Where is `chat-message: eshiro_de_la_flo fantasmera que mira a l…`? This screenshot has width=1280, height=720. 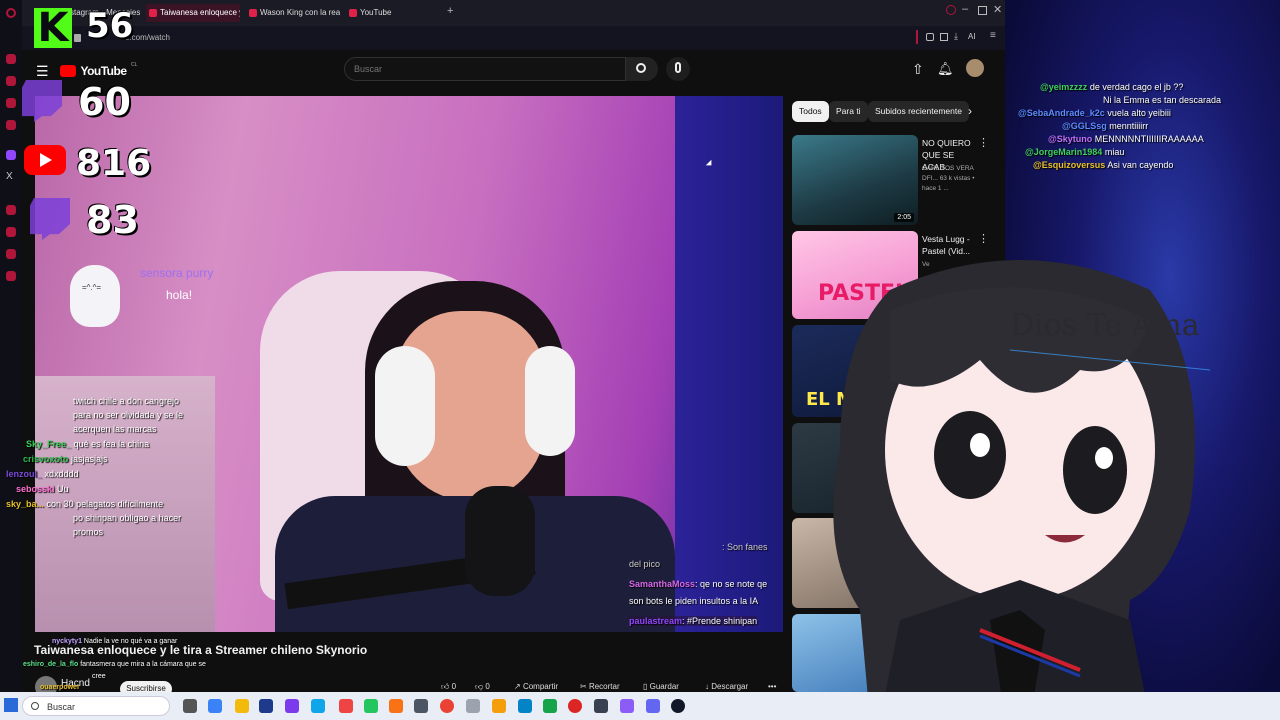 chat-message: eshiro_de_la_flo fantasmera que mira a l… is located at coordinates (114, 664).